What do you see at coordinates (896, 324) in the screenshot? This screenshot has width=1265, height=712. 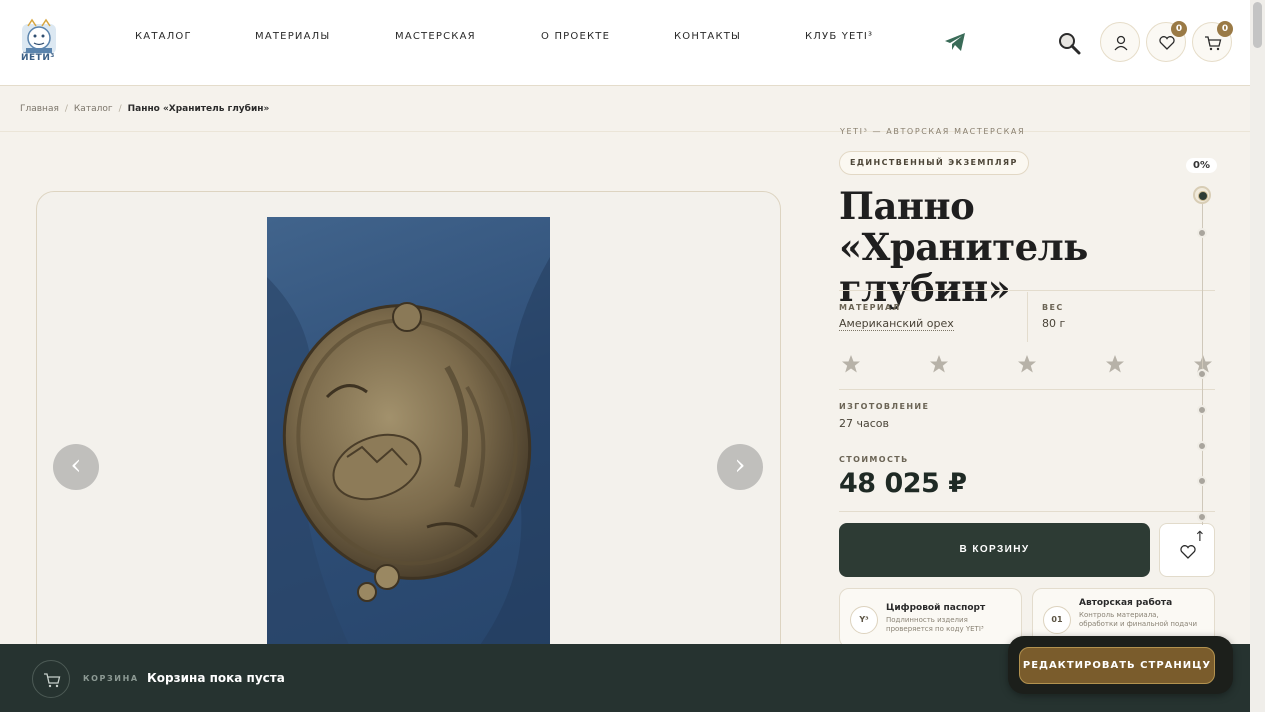 I see `material-value: Американский орех` at bounding box center [896, 324].